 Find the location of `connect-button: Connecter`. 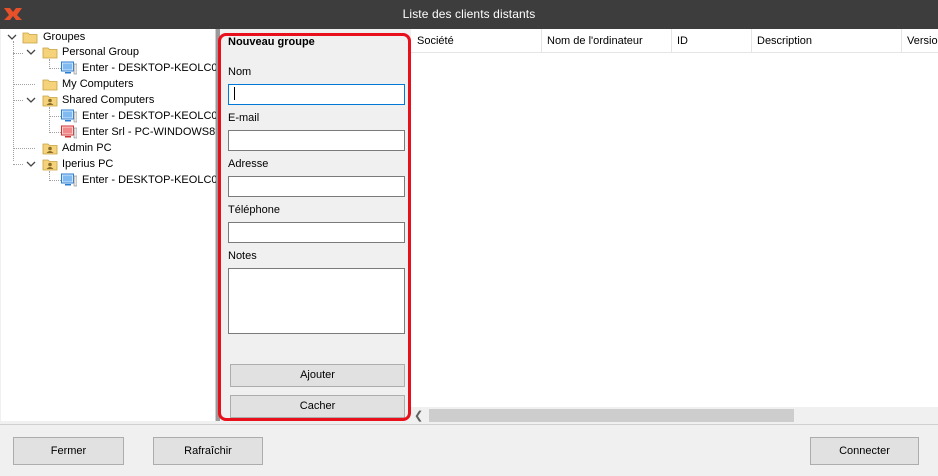

connect-button: Connecter is located at coordinates (864, 451).